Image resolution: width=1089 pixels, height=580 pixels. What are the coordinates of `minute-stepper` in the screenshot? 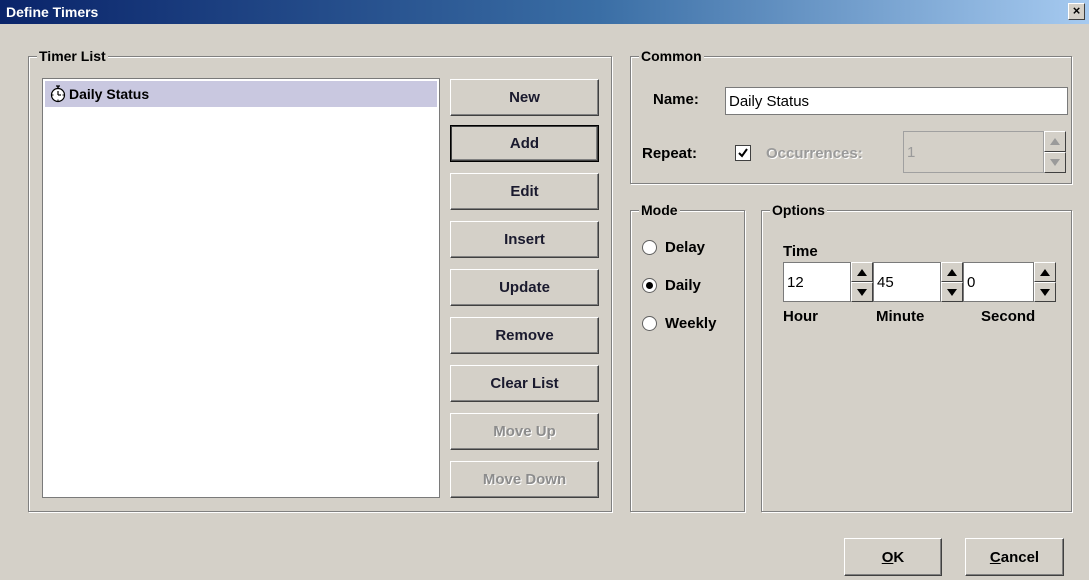 It's located at (952, 282).